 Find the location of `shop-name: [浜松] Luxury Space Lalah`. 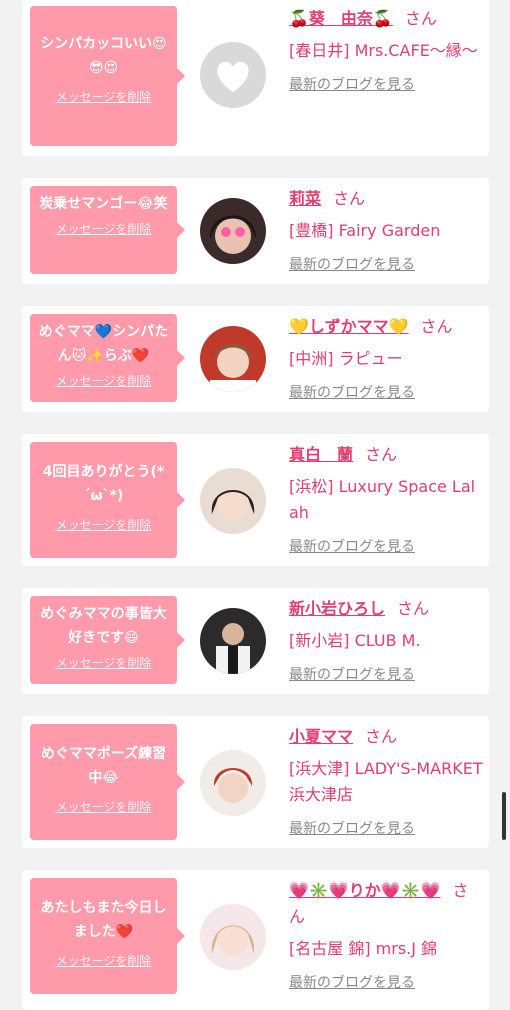

shop-name: [浜松] Luxury Space Lalah is located at coordinates (382, 499).